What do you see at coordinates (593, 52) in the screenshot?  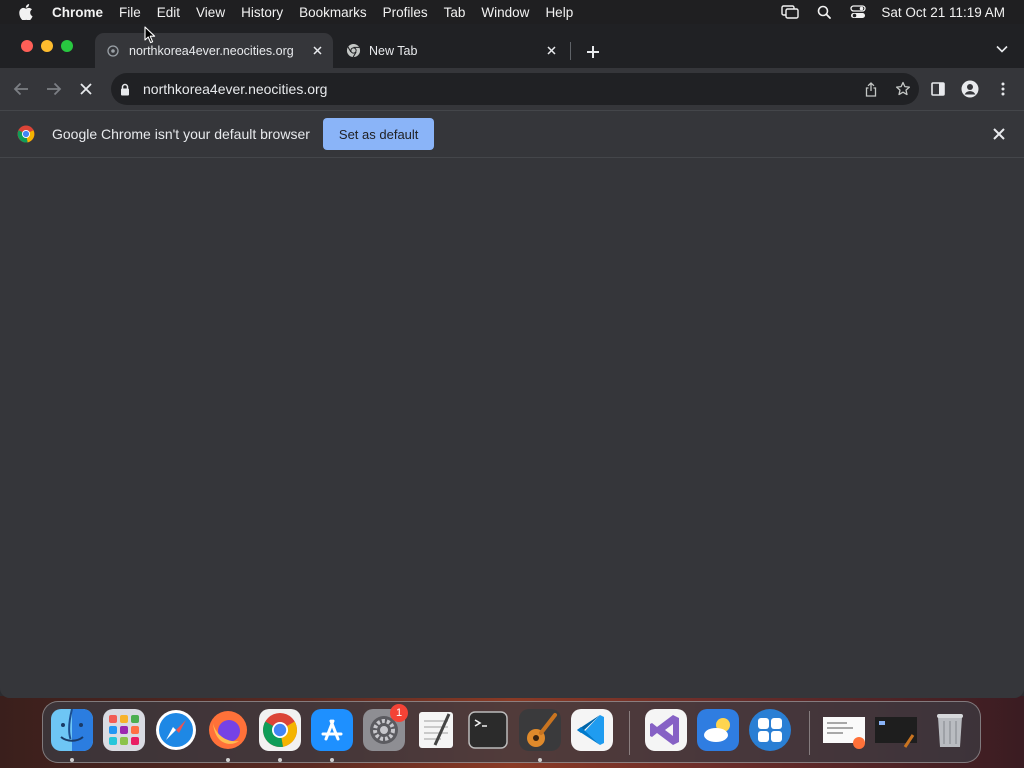 I see `new-tab-plus-icon` at bounding box center [593, 52].